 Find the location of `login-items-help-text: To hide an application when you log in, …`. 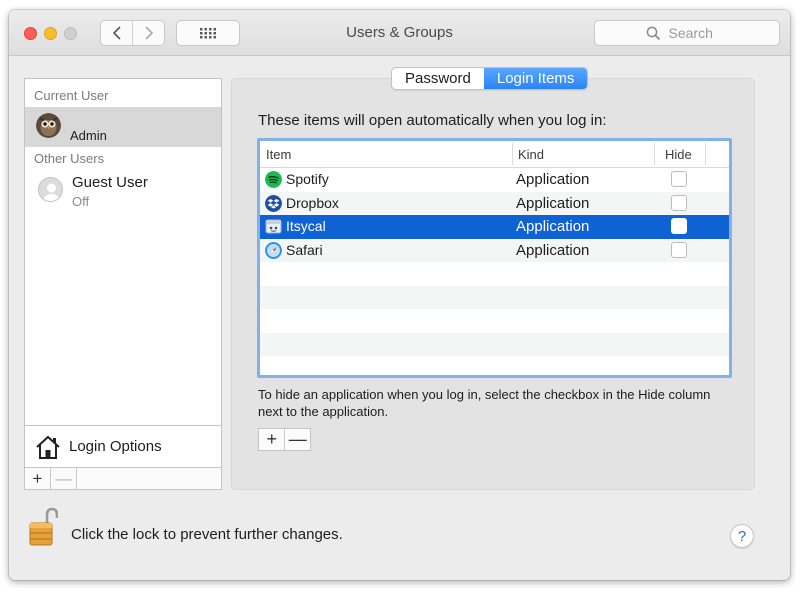

login-items-help-text: To hide an application when you log in, … is located at coordinates (484, 403).